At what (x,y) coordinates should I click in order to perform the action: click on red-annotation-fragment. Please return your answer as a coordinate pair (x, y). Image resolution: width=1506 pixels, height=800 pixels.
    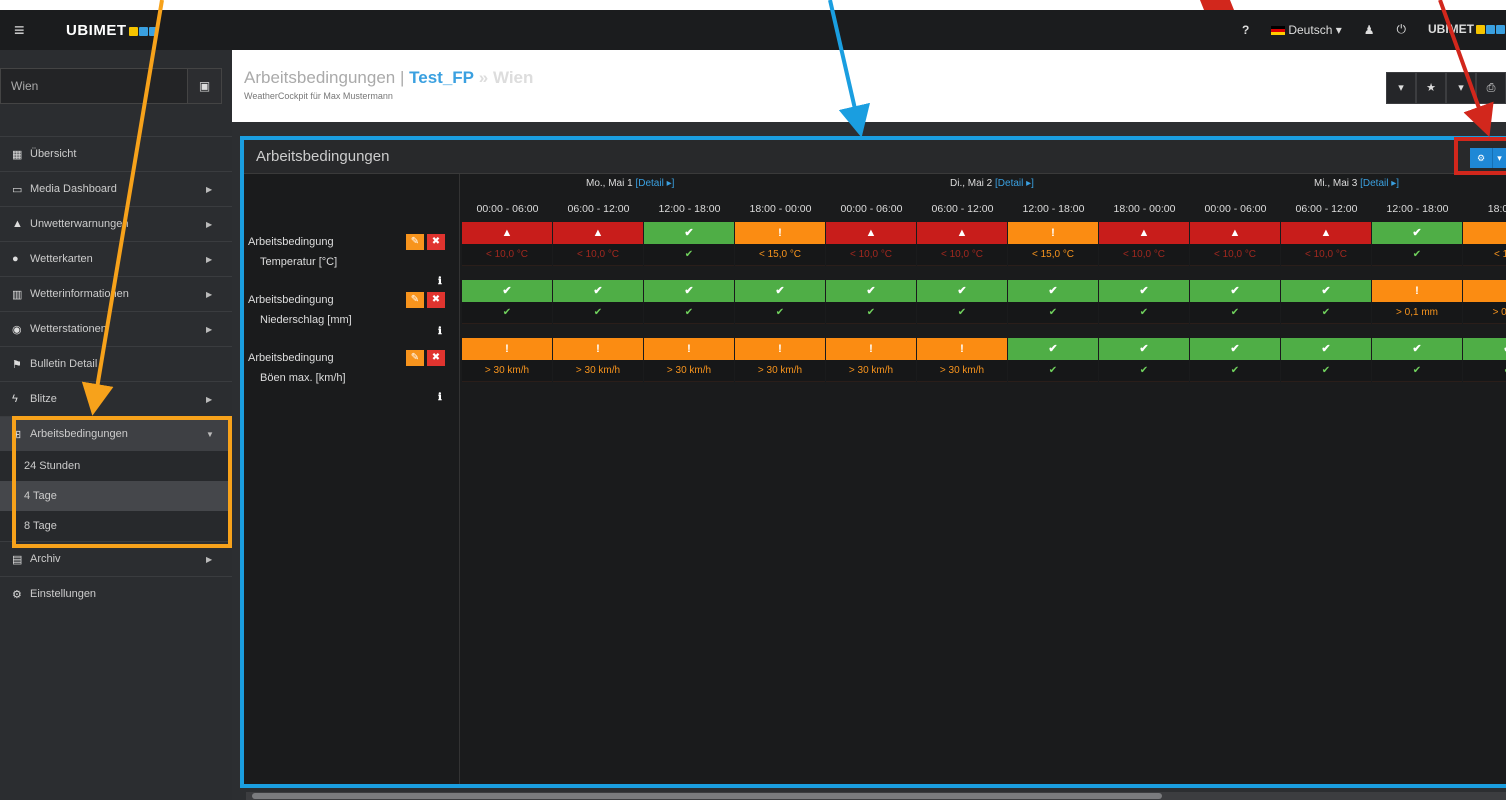
    Looking at the image, I should click on (1217, 5).